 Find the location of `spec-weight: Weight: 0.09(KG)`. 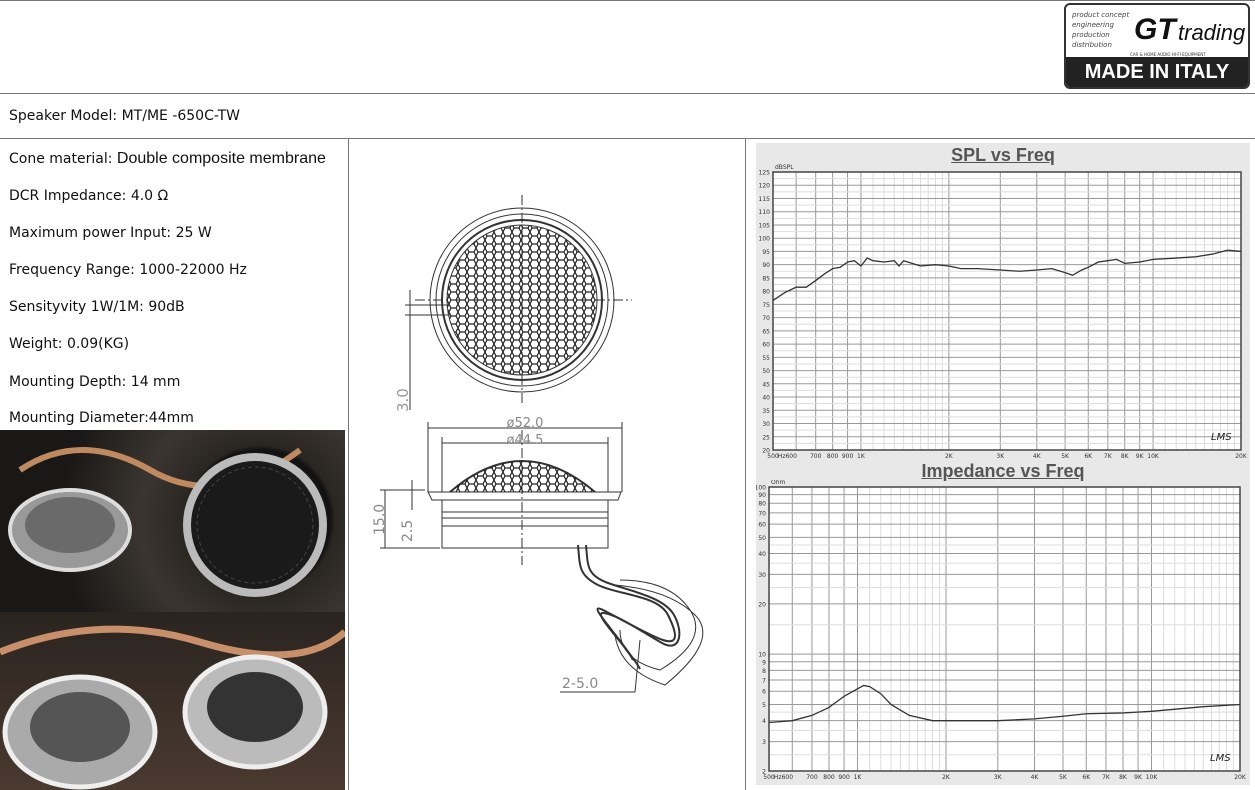

spec-weight: Weight: 0.09(KG) is located at coordinates (69, 344).